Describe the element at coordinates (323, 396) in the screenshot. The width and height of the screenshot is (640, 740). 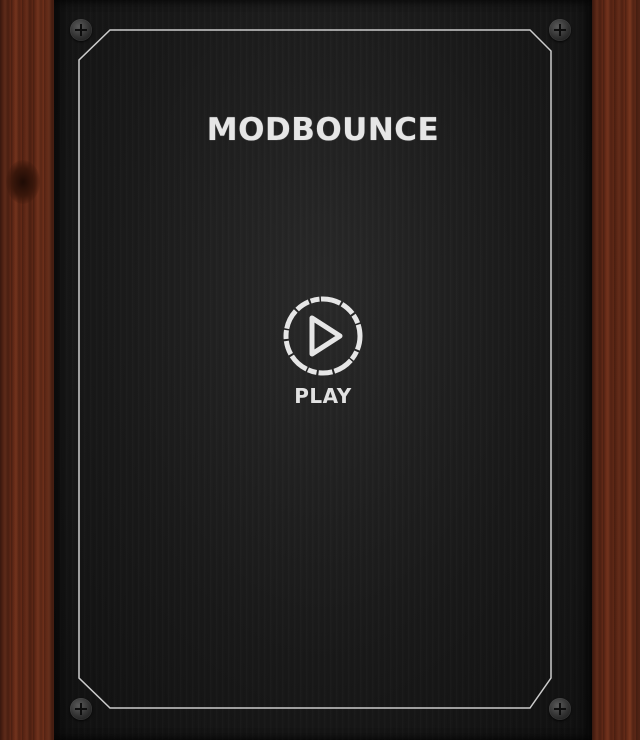
I see `play-label: PLAY` at that location.